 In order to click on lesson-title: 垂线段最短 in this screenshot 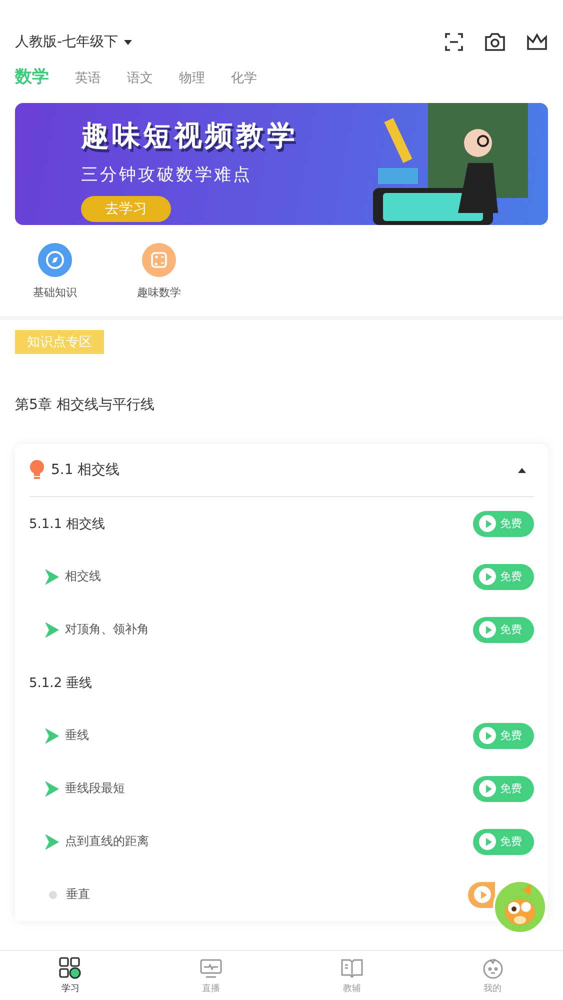, I will do `click(266, 788)`.